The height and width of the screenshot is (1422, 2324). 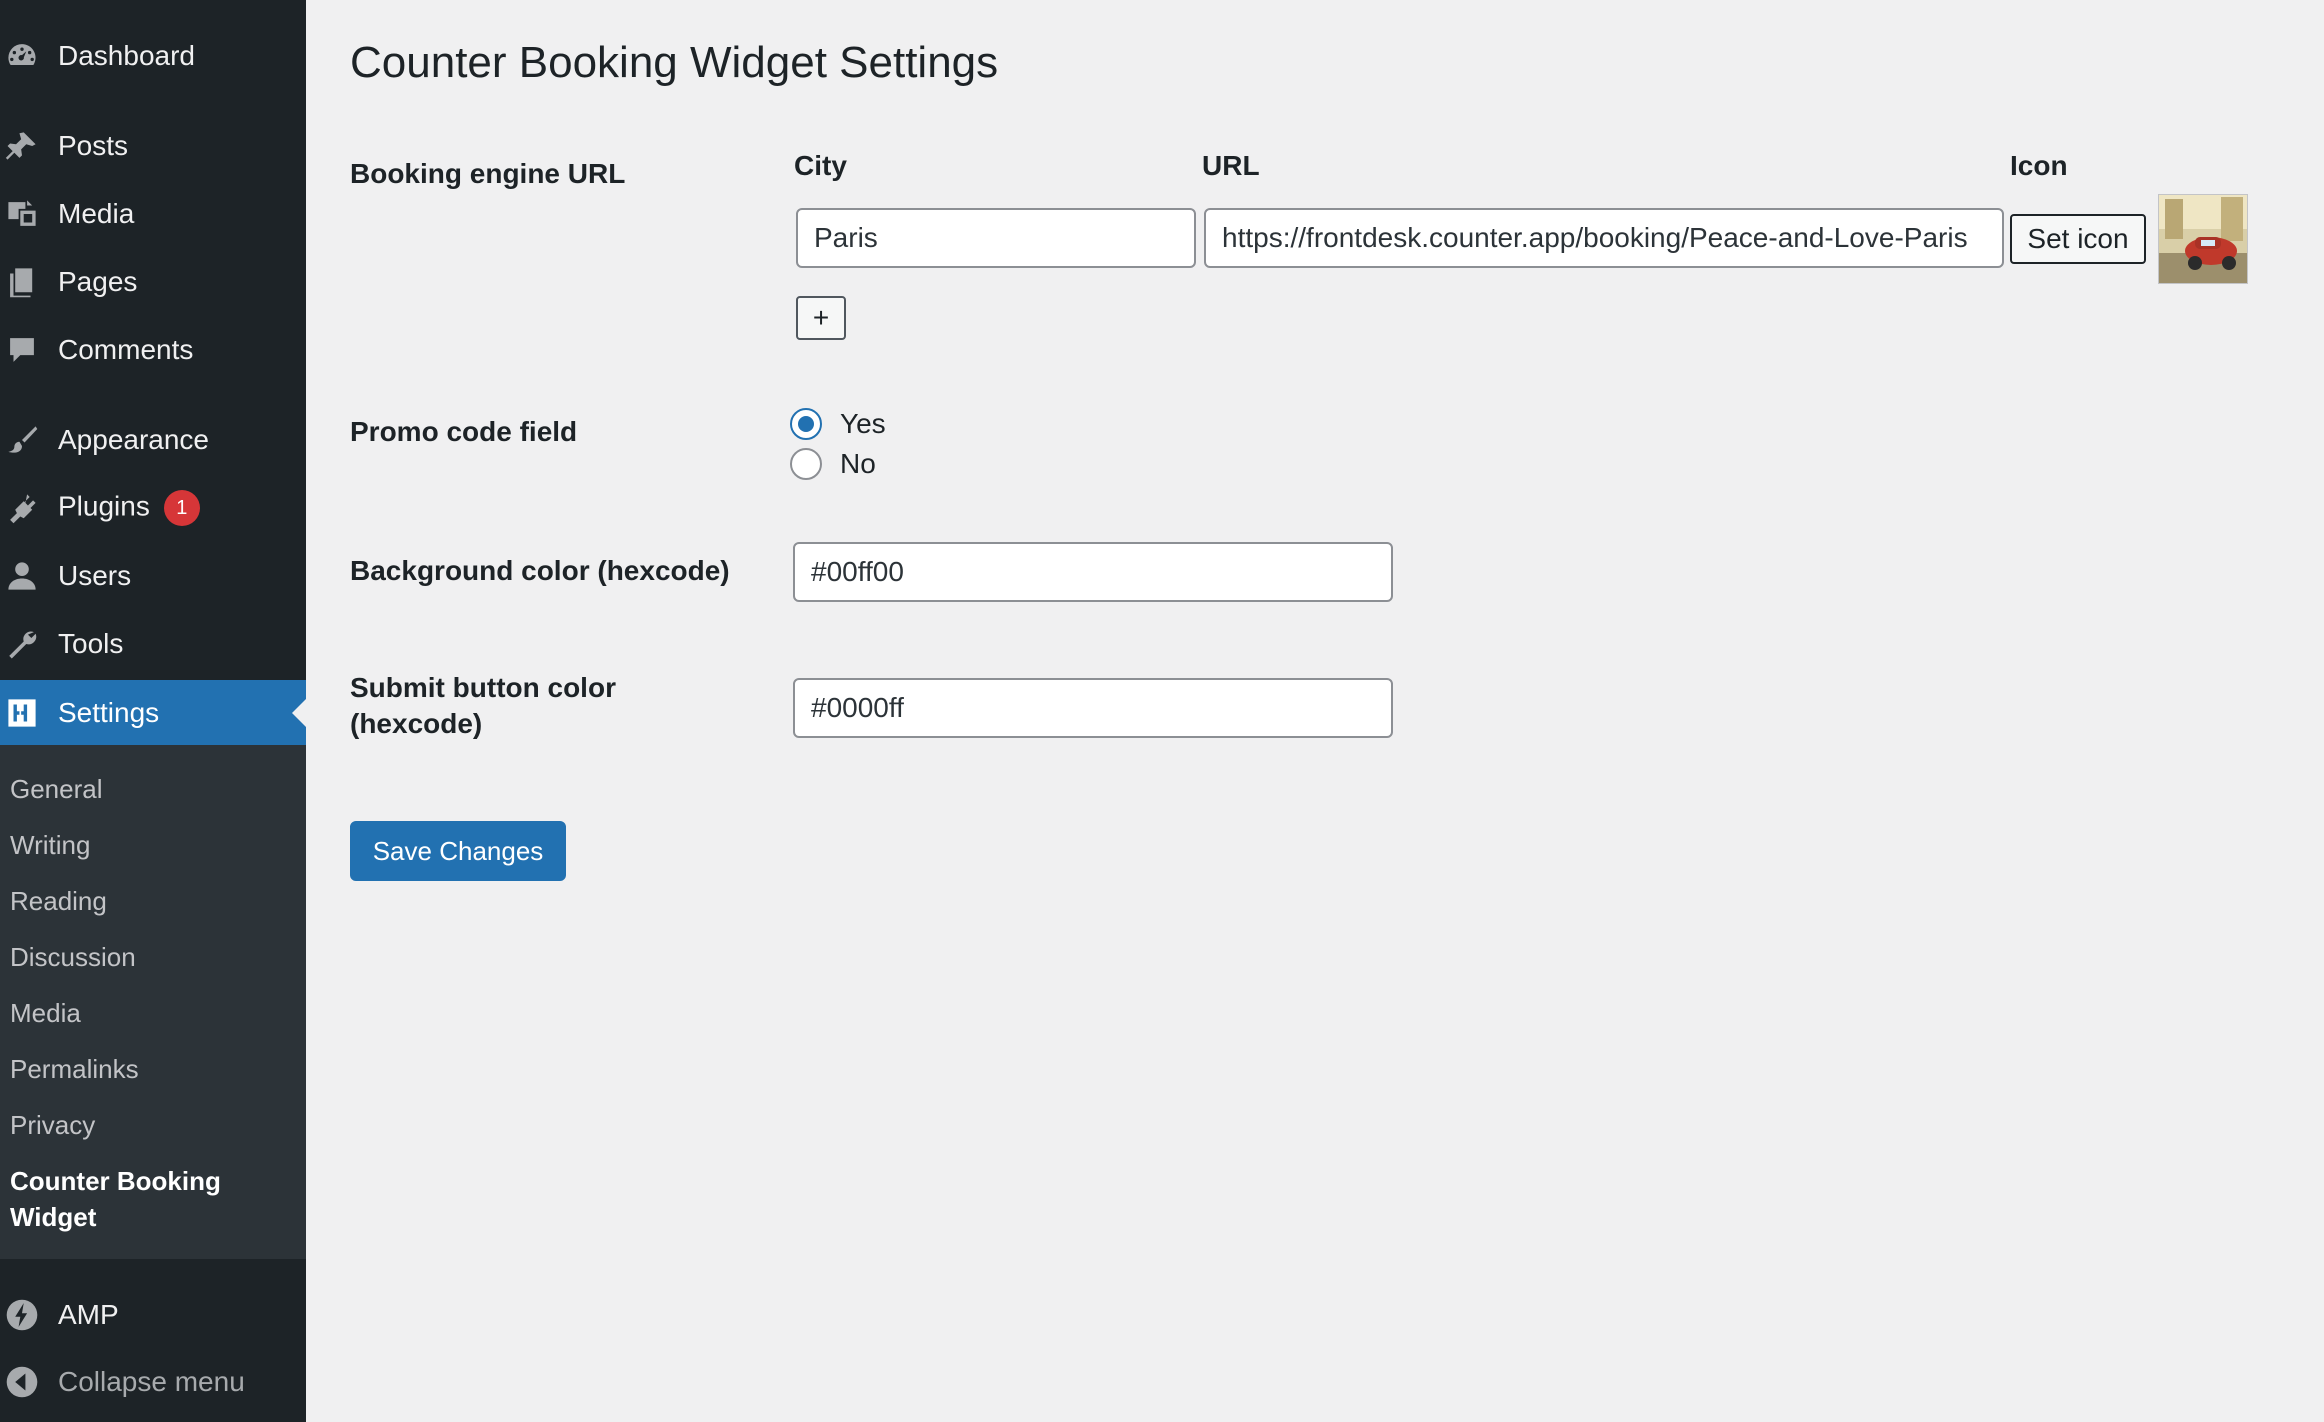 What do you see at coordinates (488, 173) in the screenshot?
I see `booking-engine-url-label: Booking engine URL` at bounding box center [488, 173].